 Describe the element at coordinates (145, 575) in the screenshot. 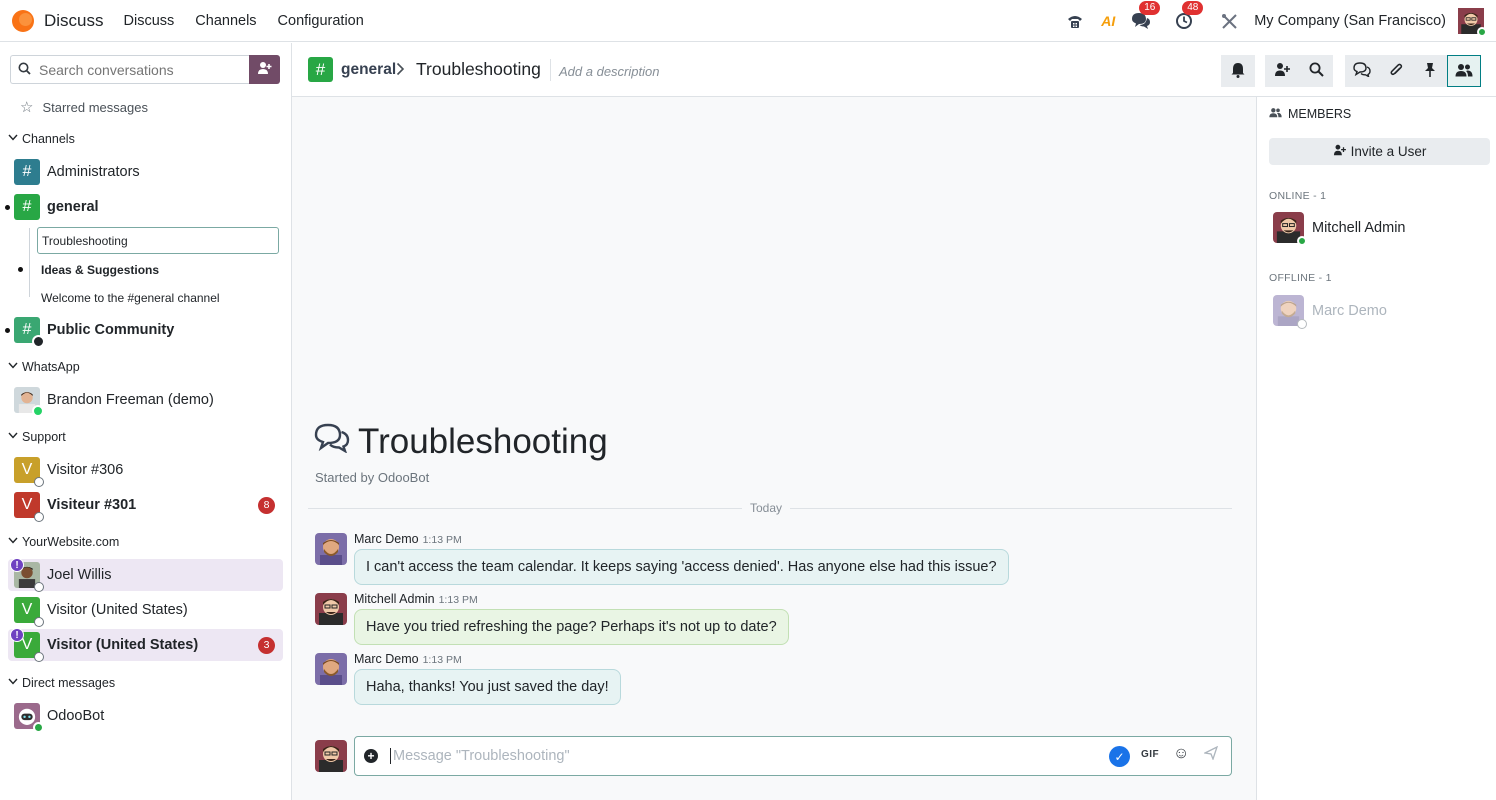

I see `sidebar-item-joel-willis: ! Joel Willis` at that location.